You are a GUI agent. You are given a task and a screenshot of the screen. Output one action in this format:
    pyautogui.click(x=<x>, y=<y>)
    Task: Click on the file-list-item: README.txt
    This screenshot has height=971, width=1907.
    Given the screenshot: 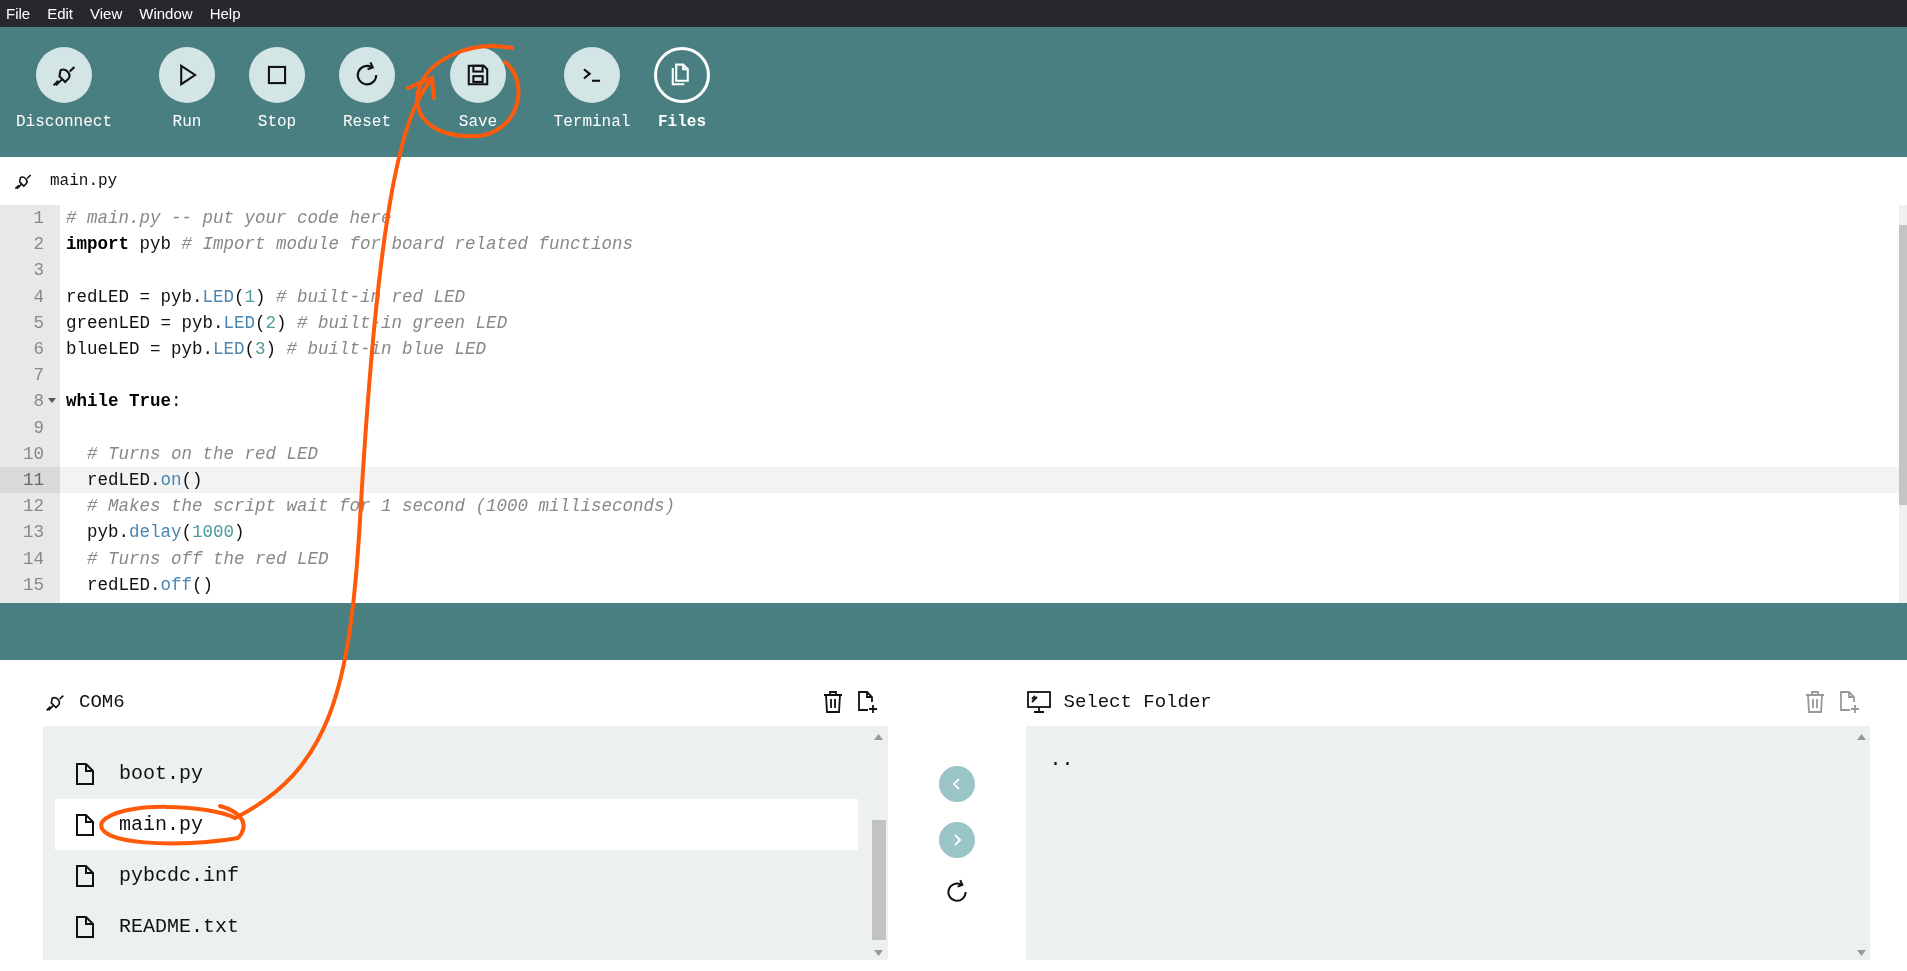 What is the action you would take?
    pyautogui.click(x=456, y=926)
    